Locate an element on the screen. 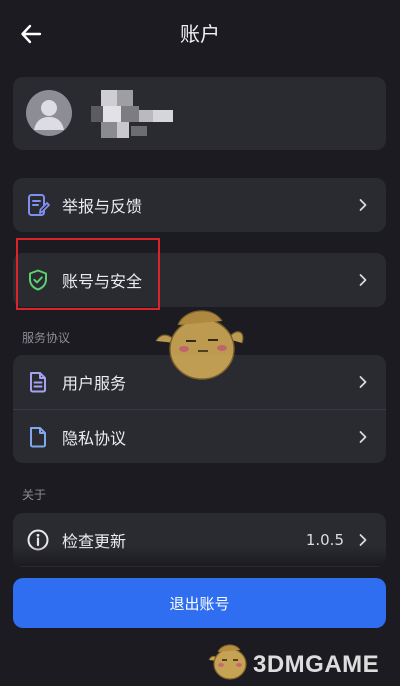 Image resolution: width=400 pixels, height=686 pixels. report-card: 举报与反馈 is located at coordinates (199, 205).